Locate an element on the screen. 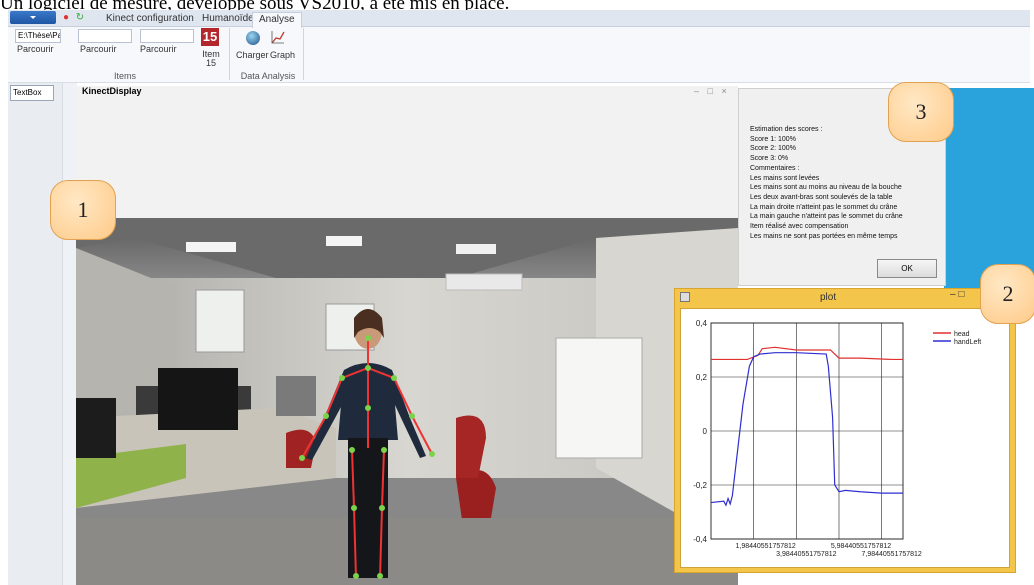 This screenshot has height=585, width=1034. x-tick-label: 7,98440551757812 is located at coordinates (891, 554).